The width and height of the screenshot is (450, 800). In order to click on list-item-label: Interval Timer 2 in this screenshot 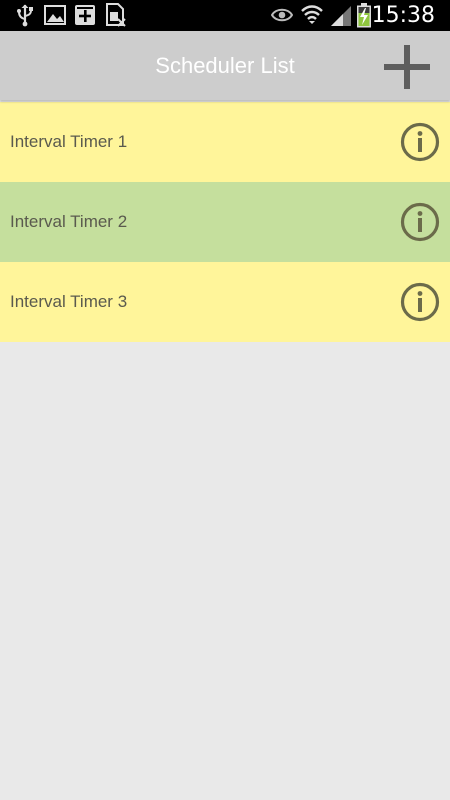, I will do `click(69, 221)`.